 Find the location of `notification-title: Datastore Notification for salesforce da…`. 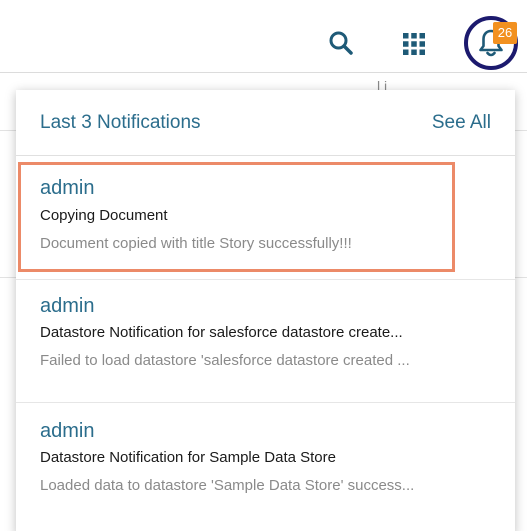

notification-title: Datastore Notification for salesforce da… is located at coordinates (221, 332).